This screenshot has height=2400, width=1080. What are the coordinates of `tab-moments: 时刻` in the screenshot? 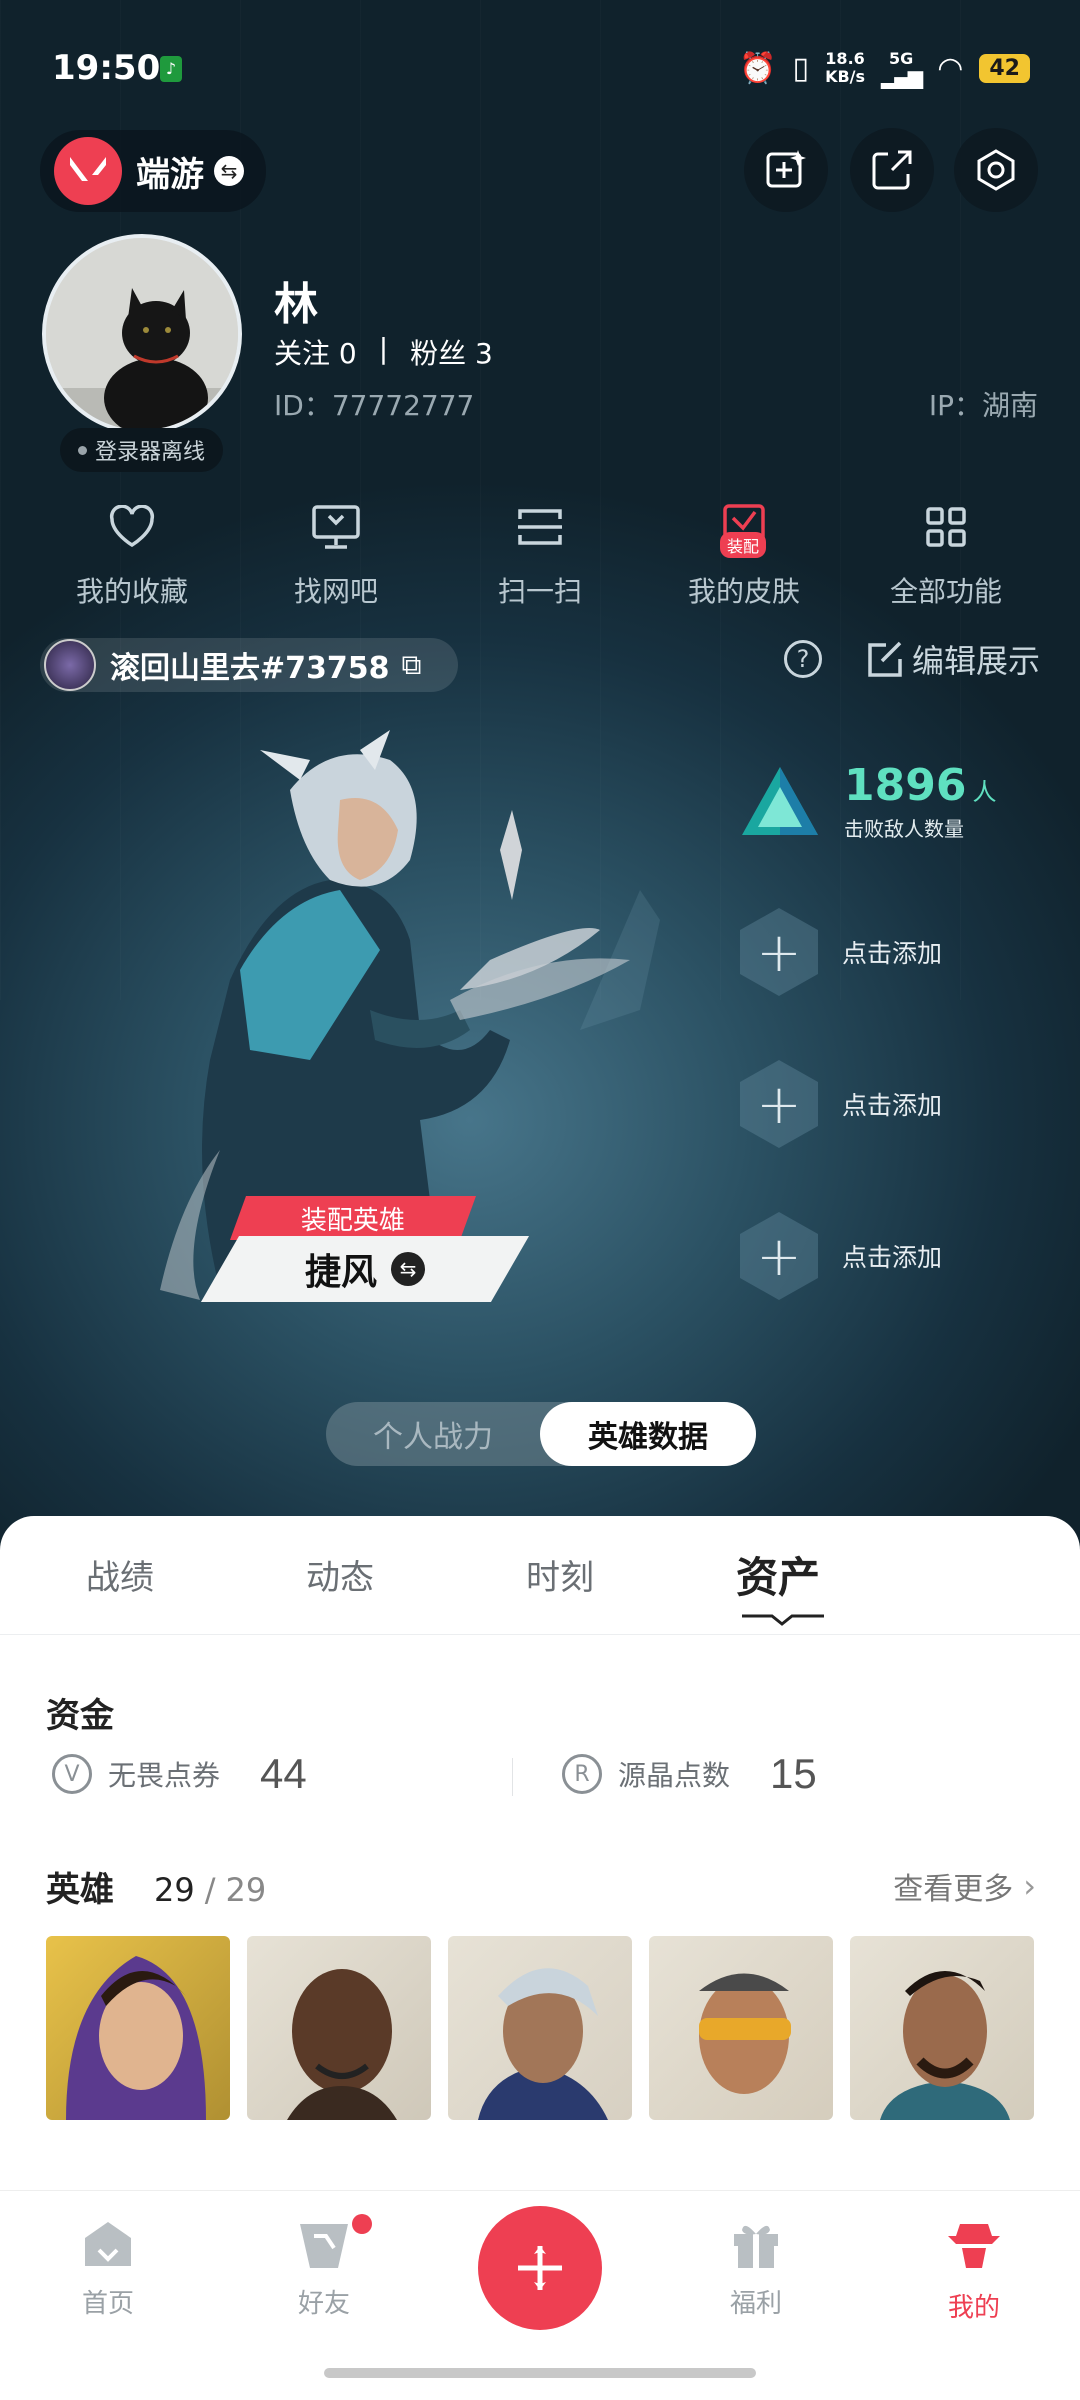 It's located at (560, 1574).